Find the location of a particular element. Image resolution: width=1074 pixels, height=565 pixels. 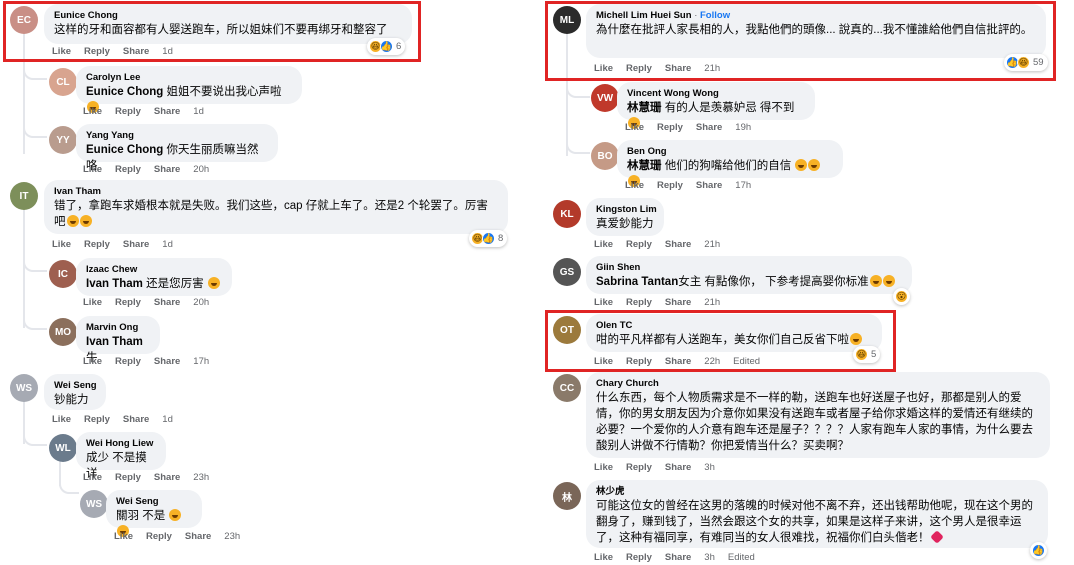

comment-author: Vincent Wong Wong is located at coordinates (716, 93).